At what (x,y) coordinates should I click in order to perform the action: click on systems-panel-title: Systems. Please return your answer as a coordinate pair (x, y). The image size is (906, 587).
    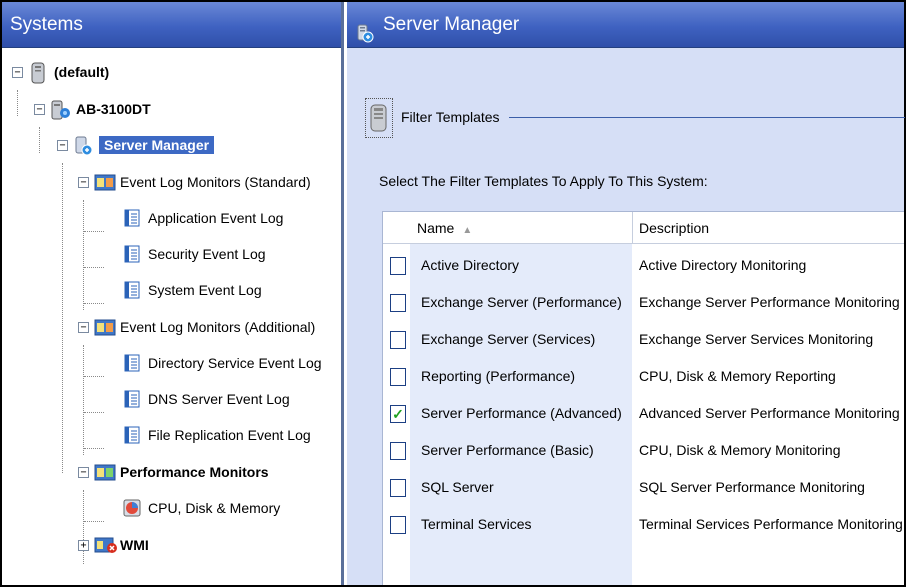
    Looking at the image, I should click on (171, 25).